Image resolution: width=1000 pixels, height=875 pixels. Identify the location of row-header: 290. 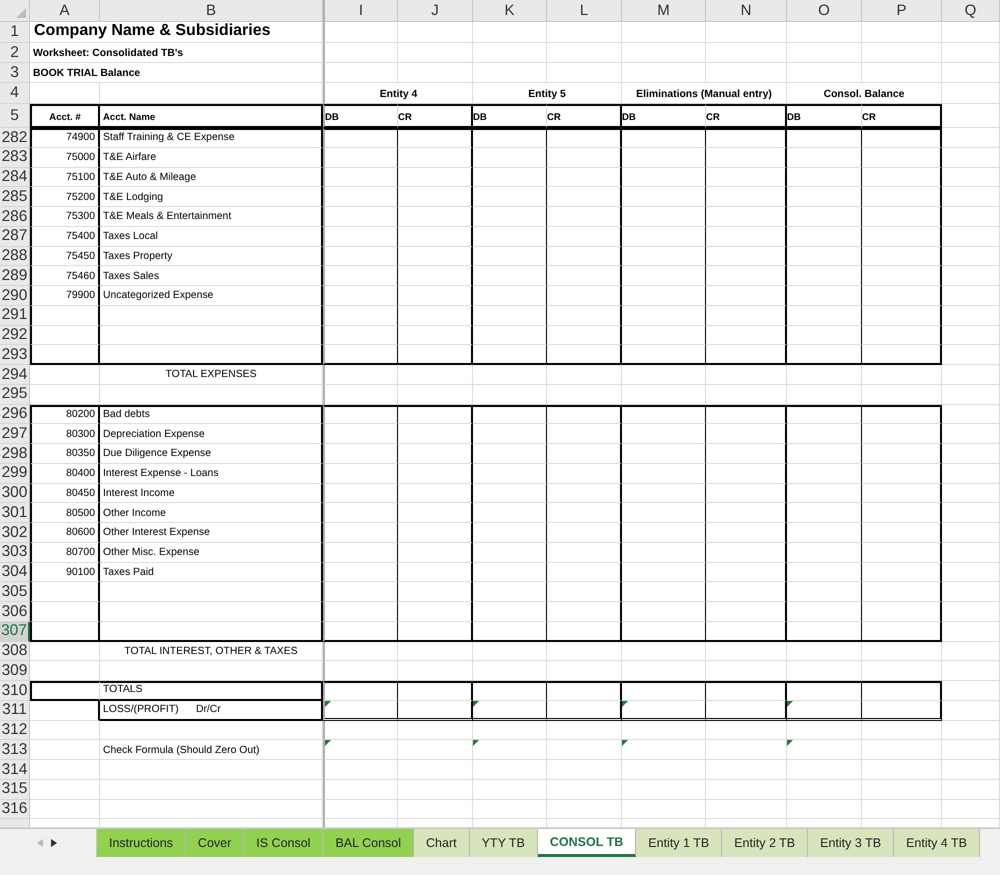
(15, 296).